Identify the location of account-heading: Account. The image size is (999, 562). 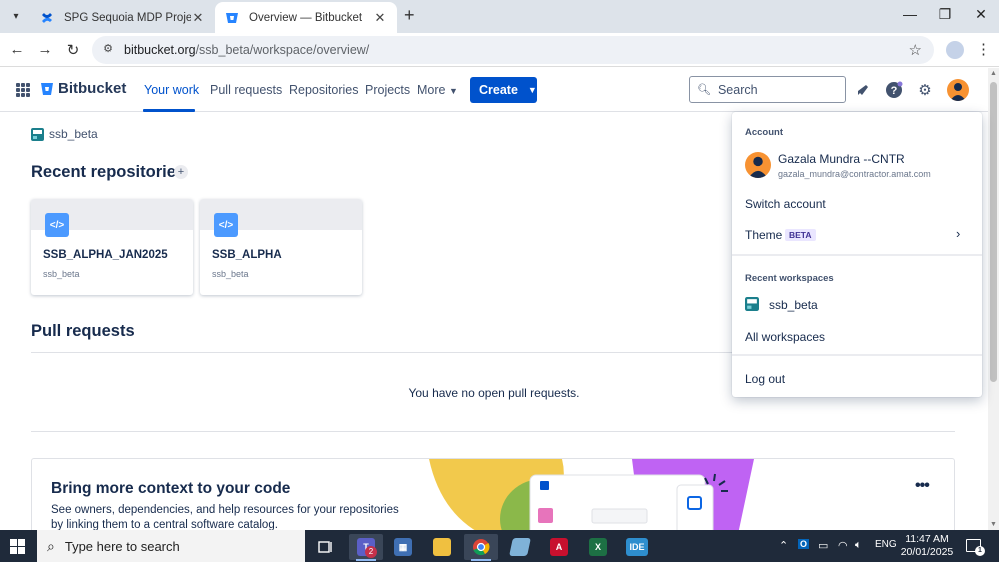
(764, 132).